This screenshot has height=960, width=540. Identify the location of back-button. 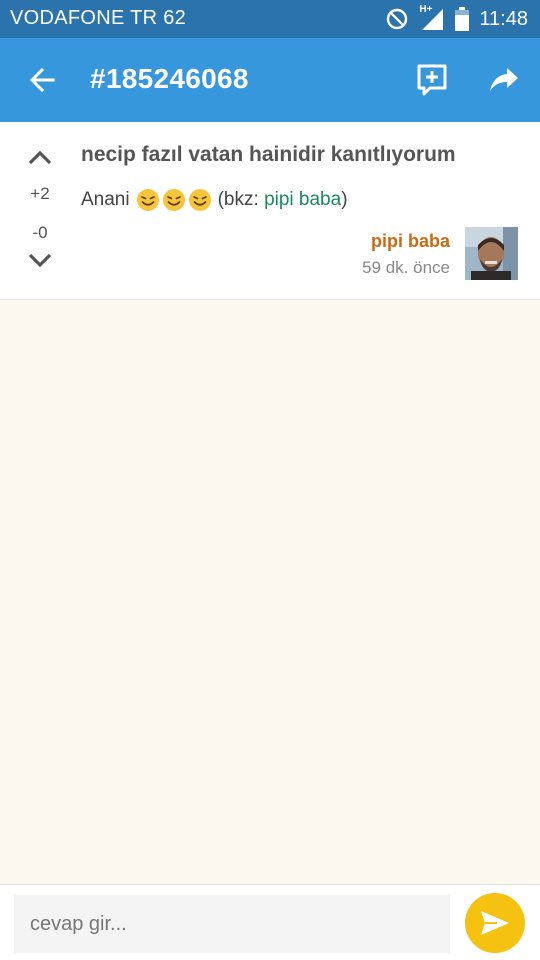
(42, 80).